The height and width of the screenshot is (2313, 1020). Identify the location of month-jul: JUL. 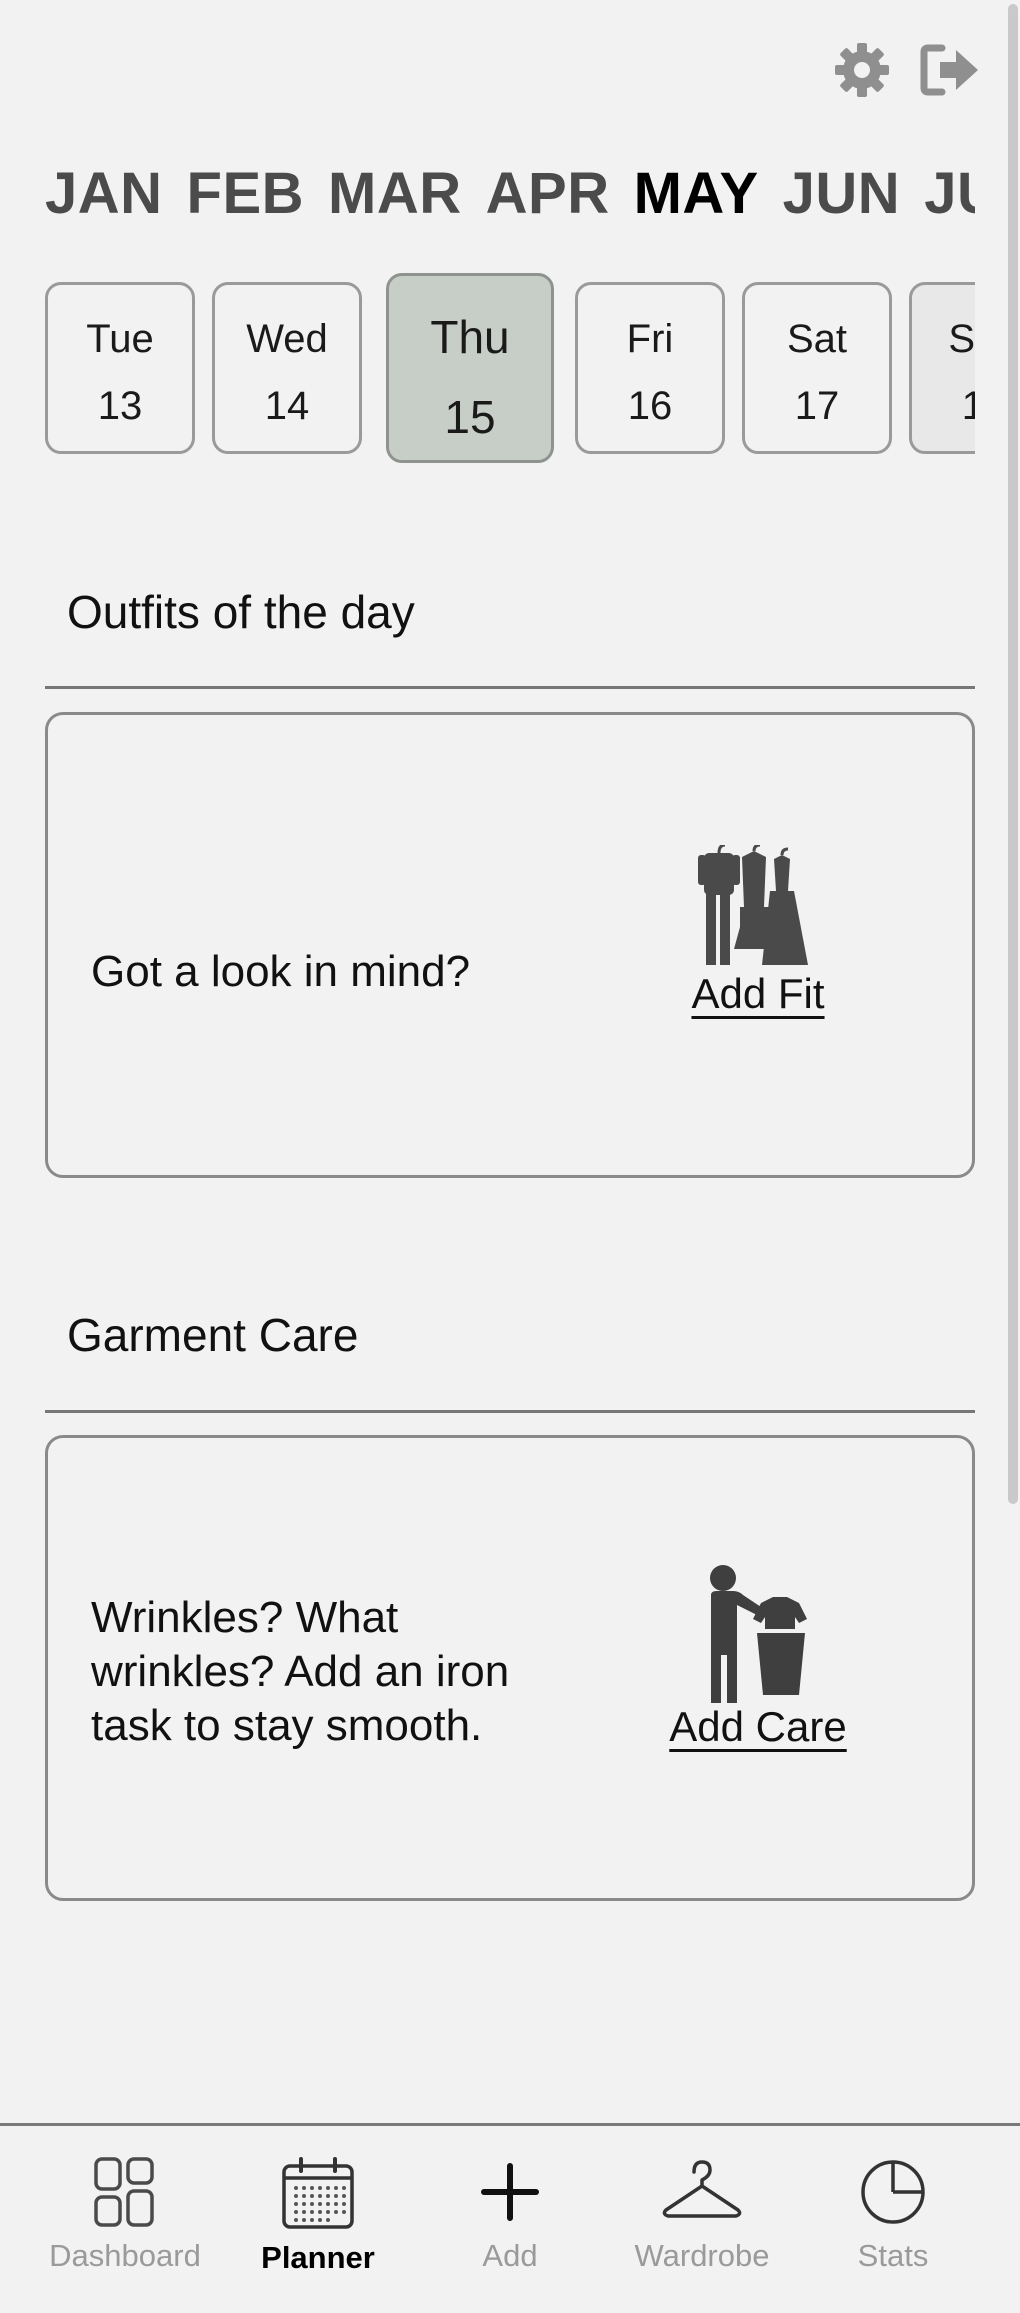
(949, 193).